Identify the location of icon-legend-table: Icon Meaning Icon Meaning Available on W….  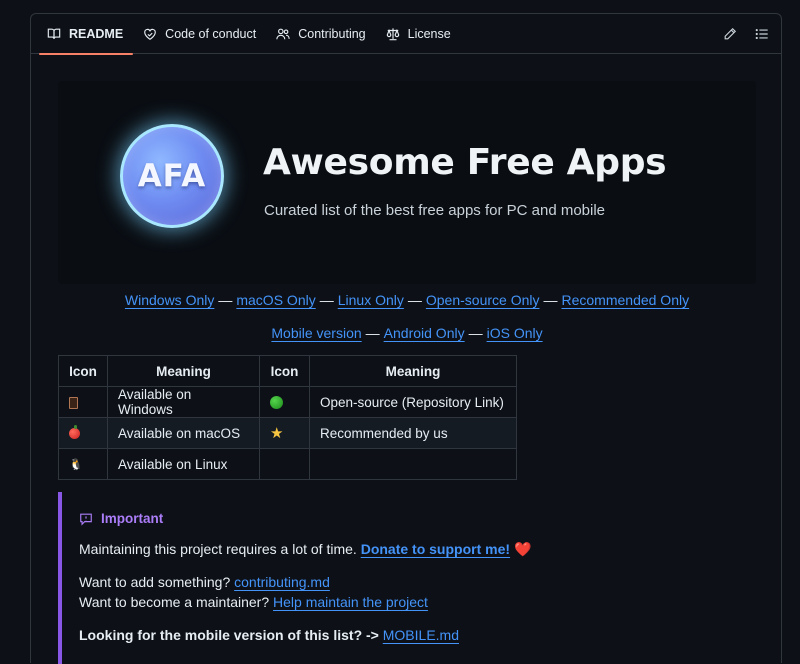
(287, 417).